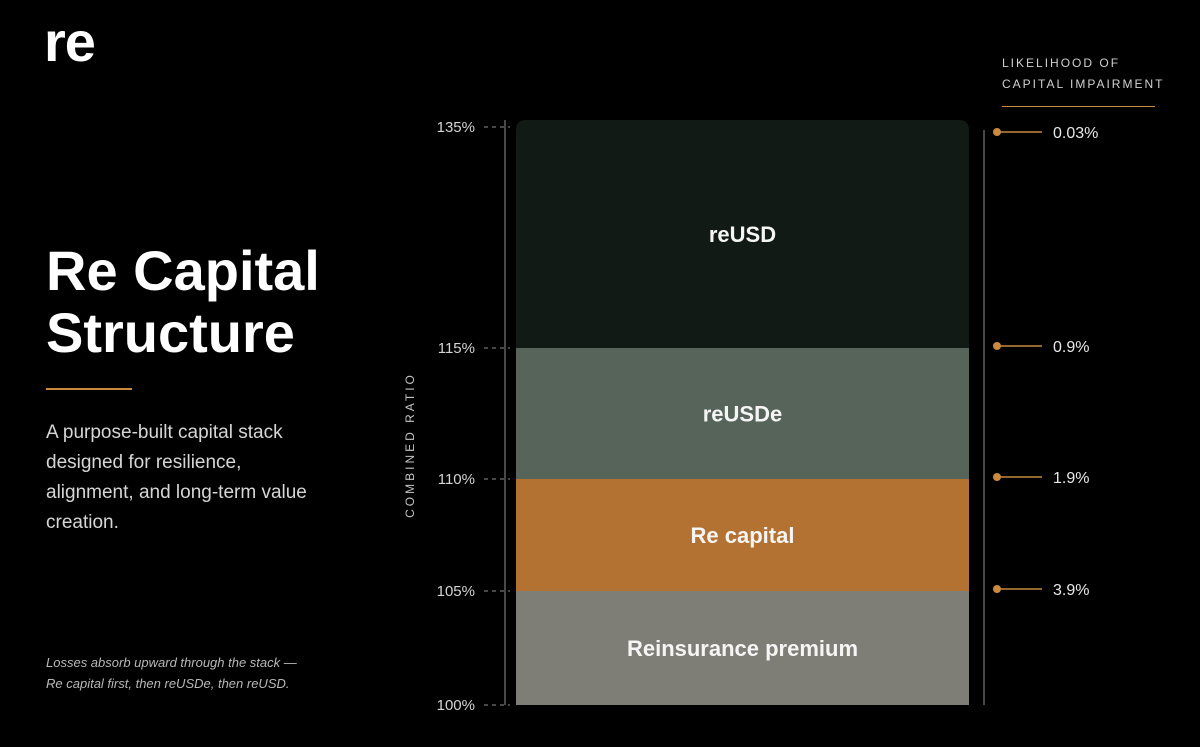 Image resolution: width=1200 pixels, height=747 pixels. Describe the element at coordinates (742, 648) in the screenshot. I see `segment-label-reinsurance-premium: Reinsurance premium` at that location.